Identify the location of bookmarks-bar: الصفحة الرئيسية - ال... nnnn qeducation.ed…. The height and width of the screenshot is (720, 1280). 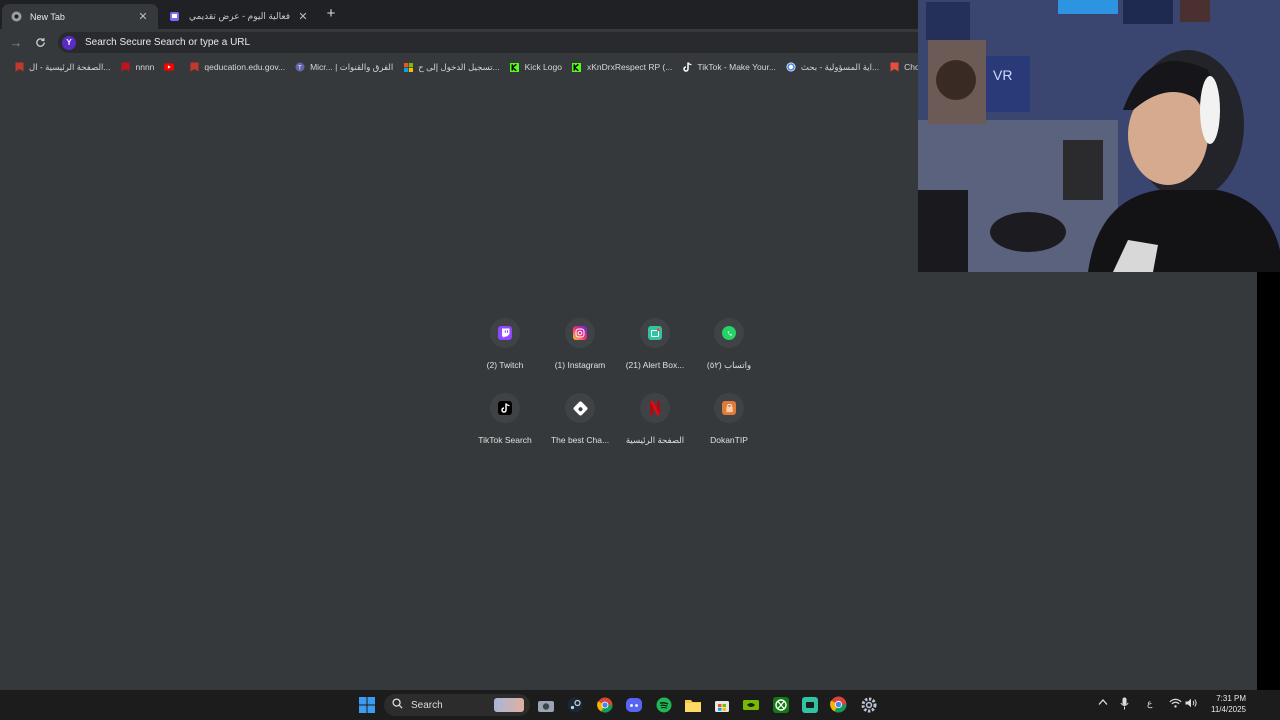
(459, 67).